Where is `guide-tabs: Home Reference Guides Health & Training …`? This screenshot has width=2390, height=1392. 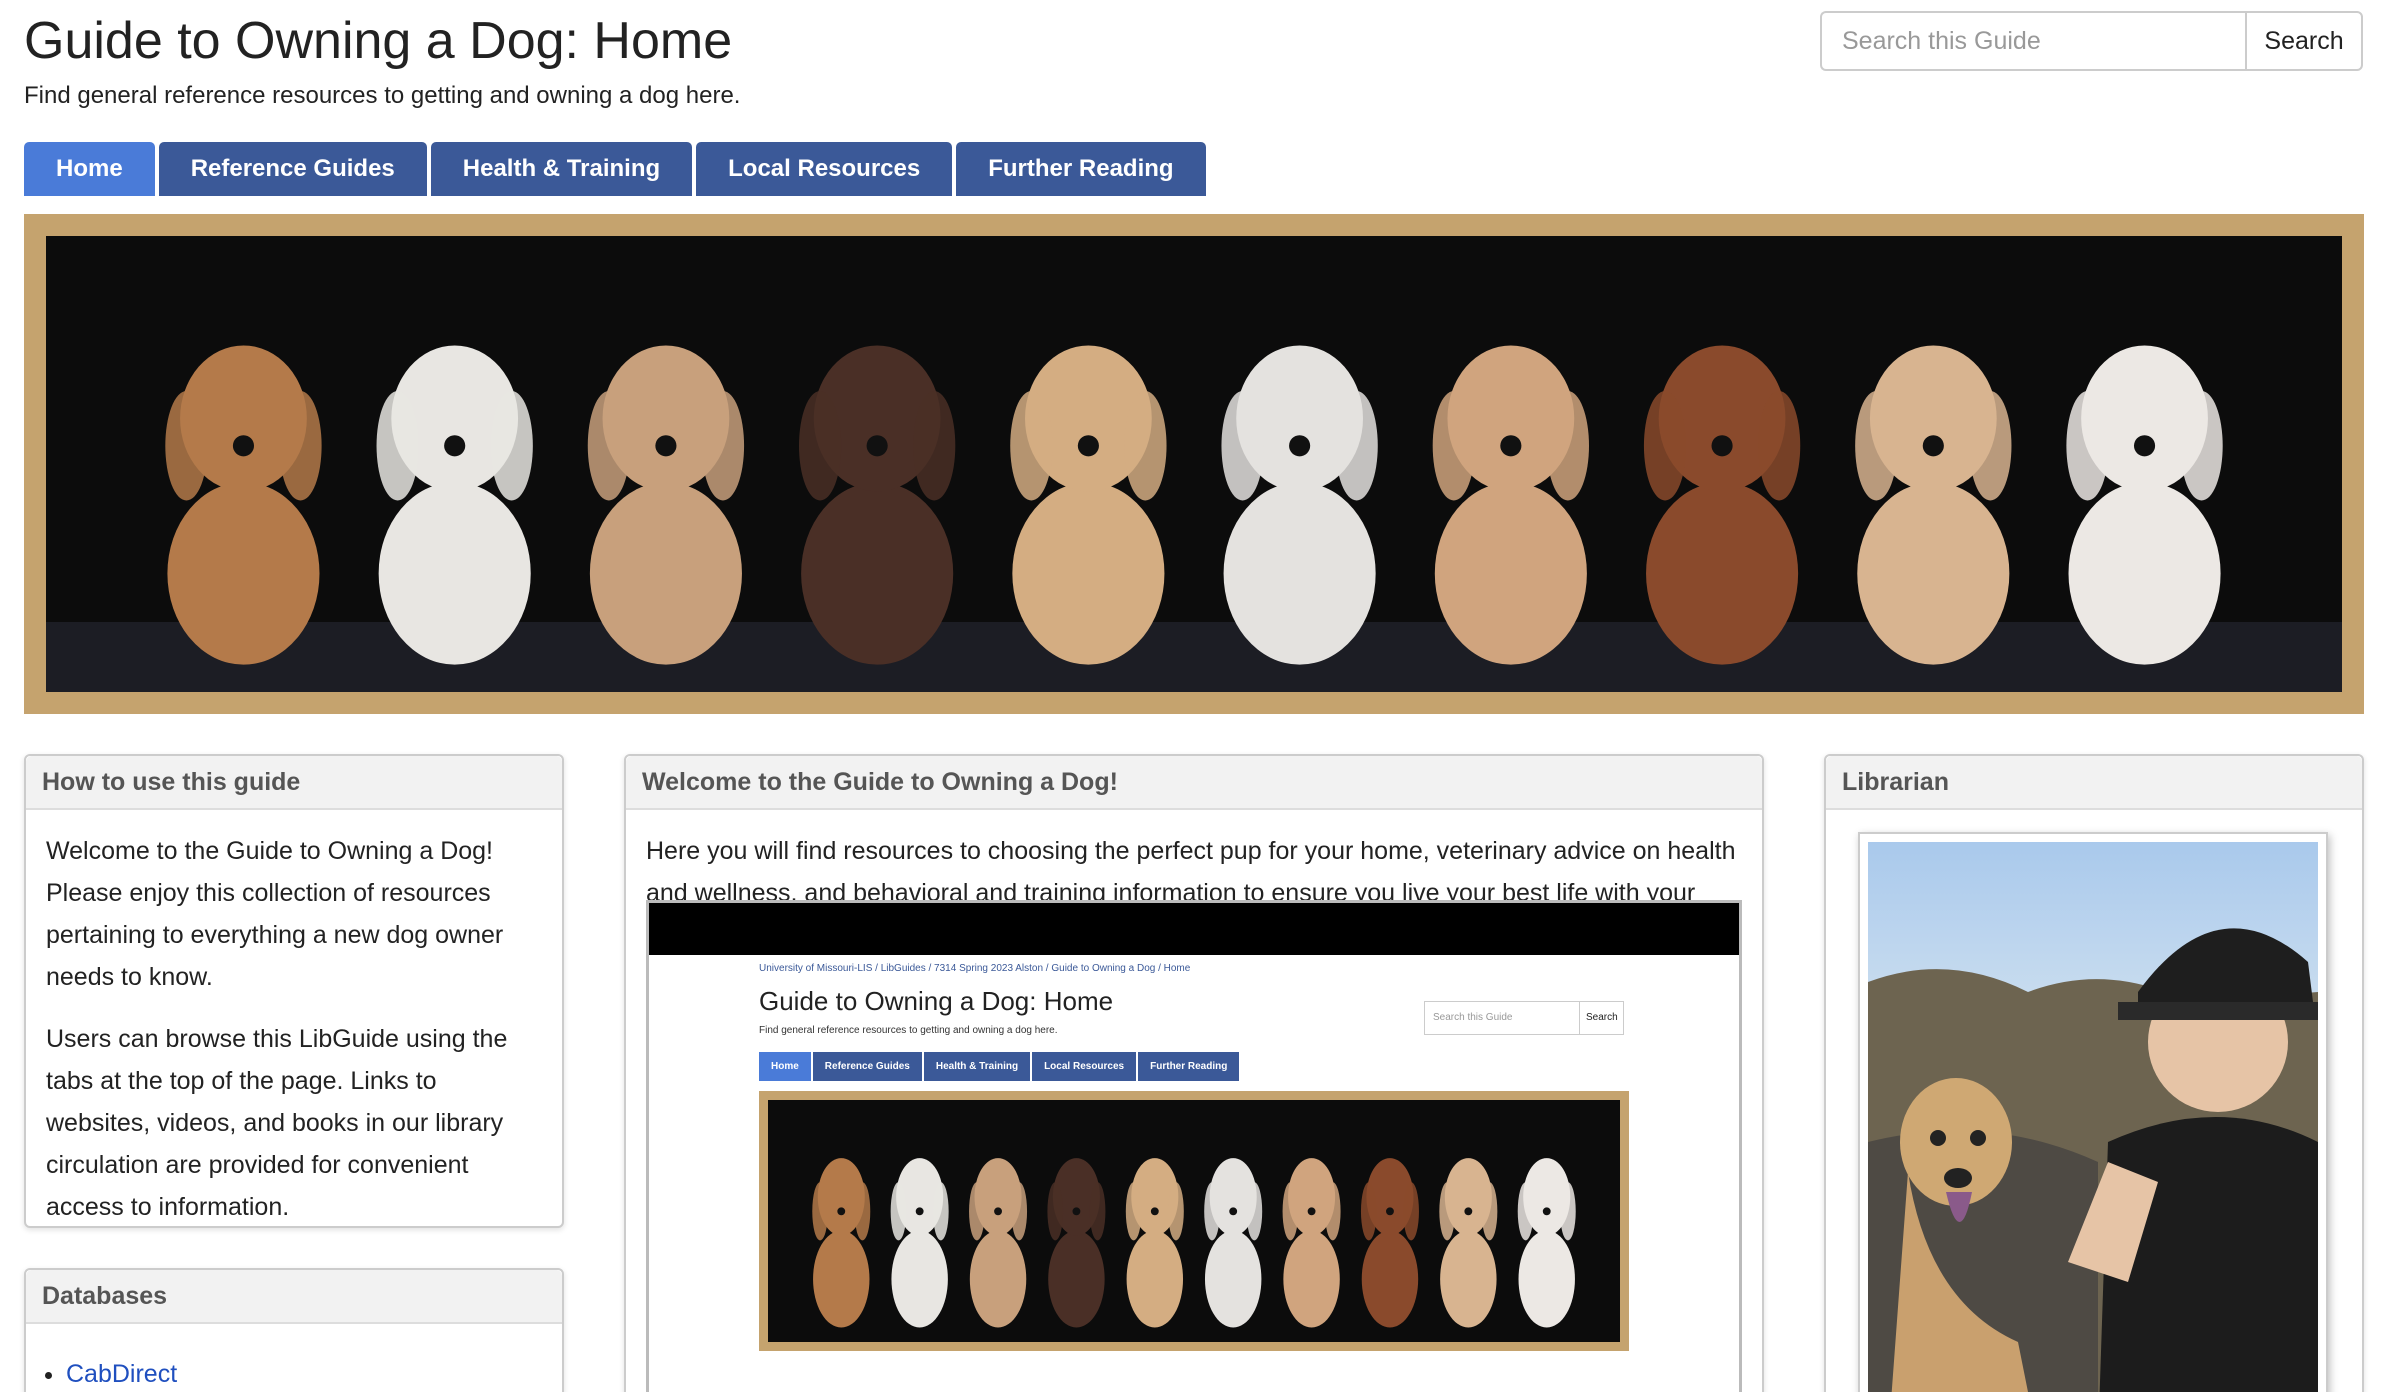
guide-tabs: Home Reference Guides Health & Training … is located at coordinates (615, 169).